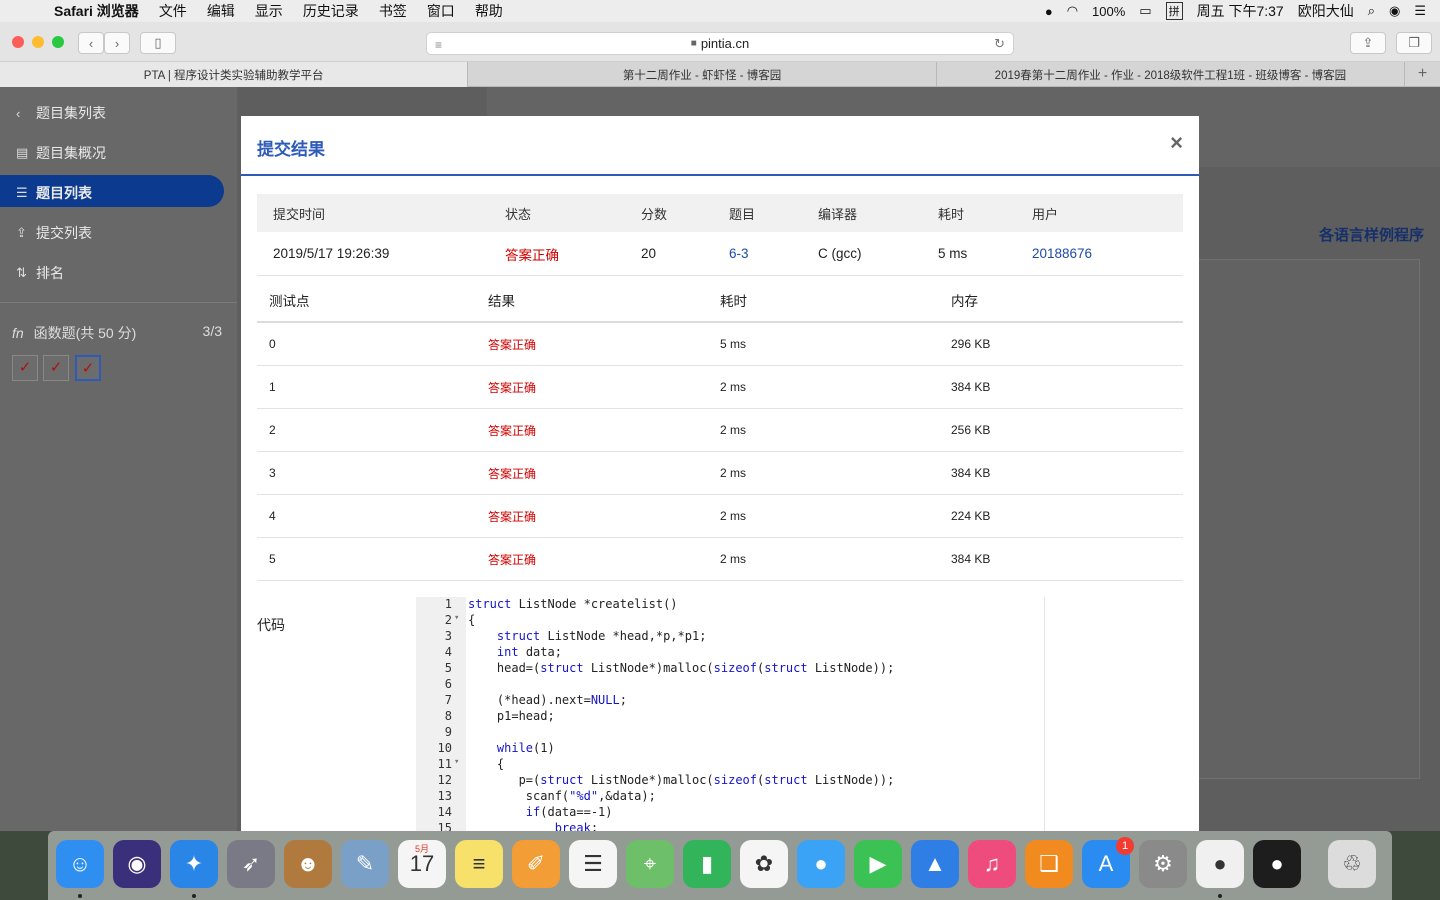 The image size is (1440, 900). What do you see at coordinates (365, 864) in the screenshot?
I see `preview-icon: ✎` at bounding box center [365, 864].